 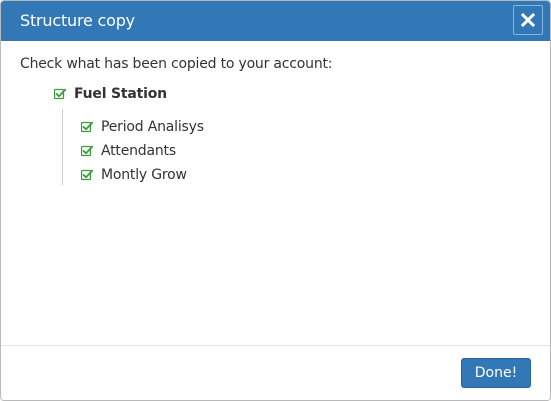 I want to click on tree-root-item: Fuel Station, so click(x=110, y=94).